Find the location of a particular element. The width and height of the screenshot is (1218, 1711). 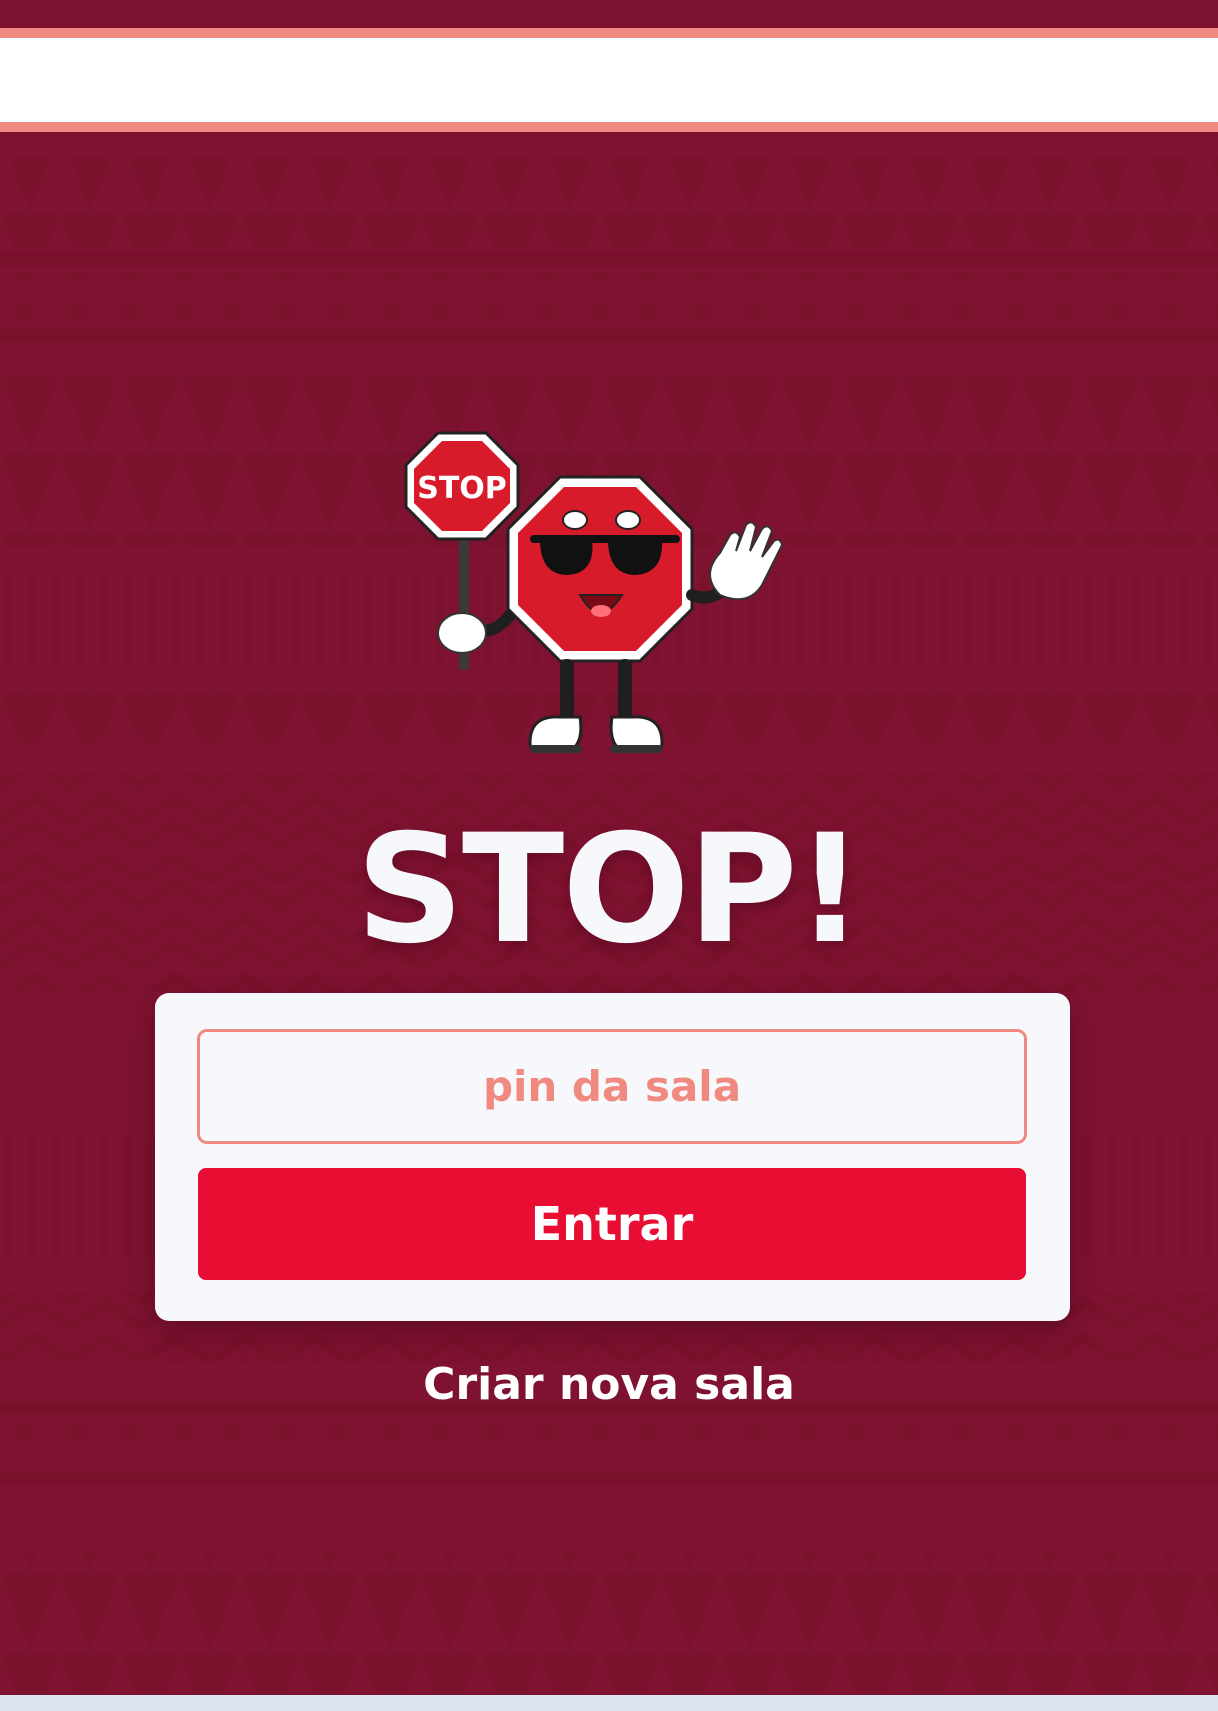

app-title: STOP! is located at coordinates (609, 890).